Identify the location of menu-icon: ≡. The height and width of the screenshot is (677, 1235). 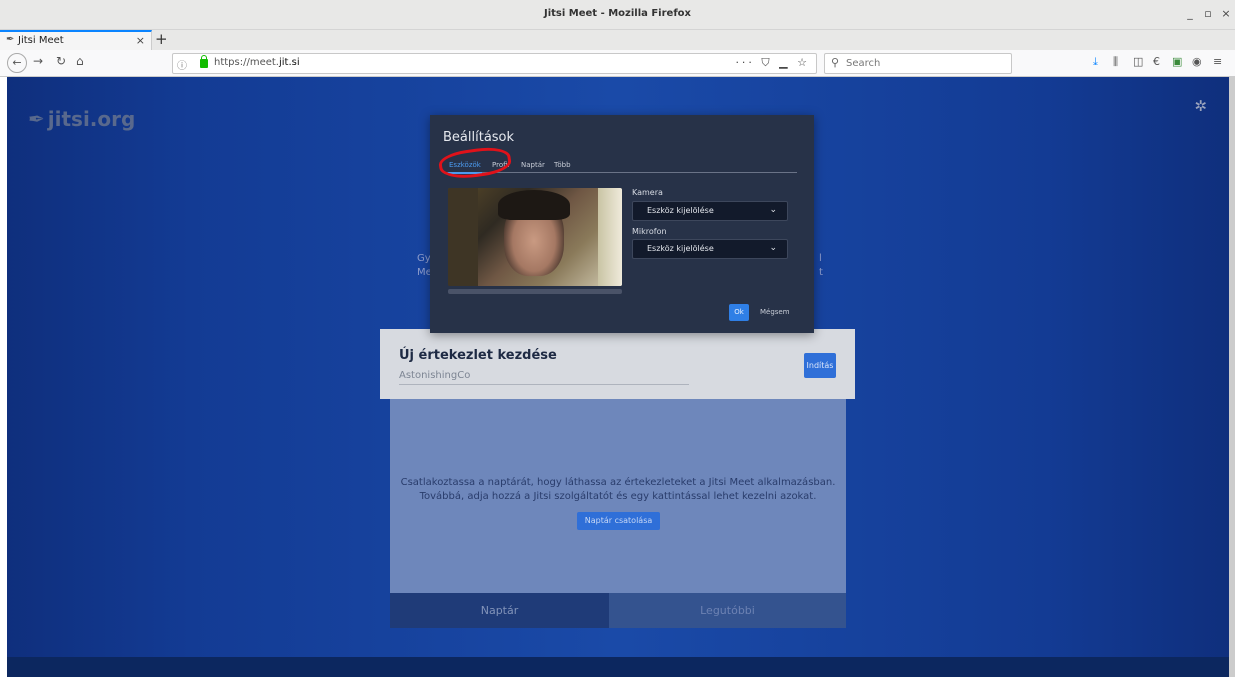
(1217, 61).